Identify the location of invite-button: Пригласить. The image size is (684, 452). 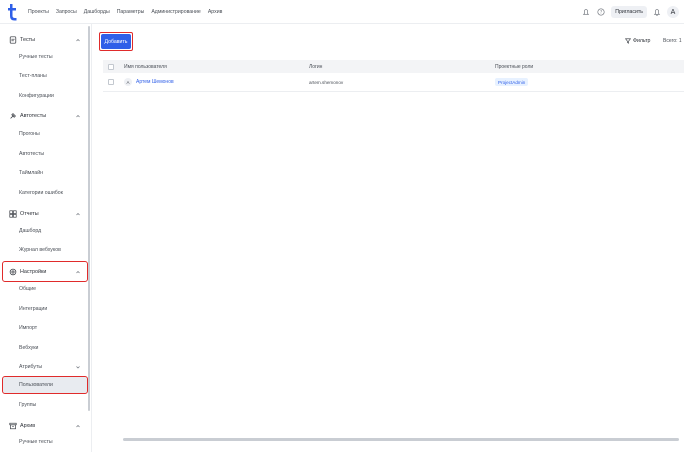
(629, 12).